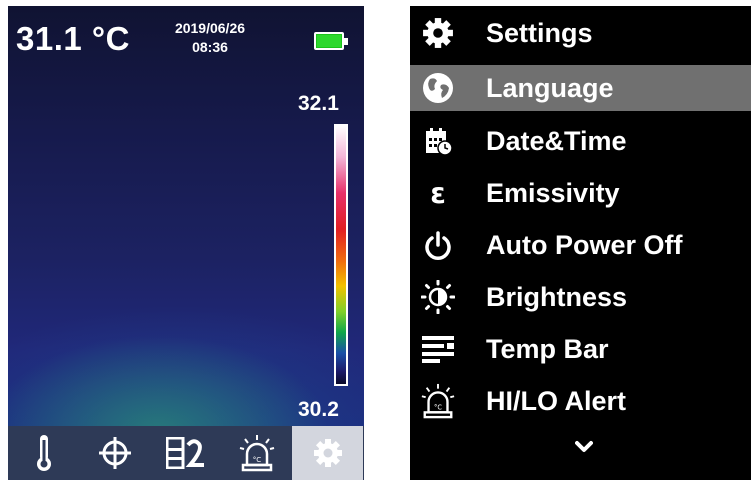 Image resolution: width=756 pixels, height=485 pixels. I want to click on settings-button, so click(327, 453).